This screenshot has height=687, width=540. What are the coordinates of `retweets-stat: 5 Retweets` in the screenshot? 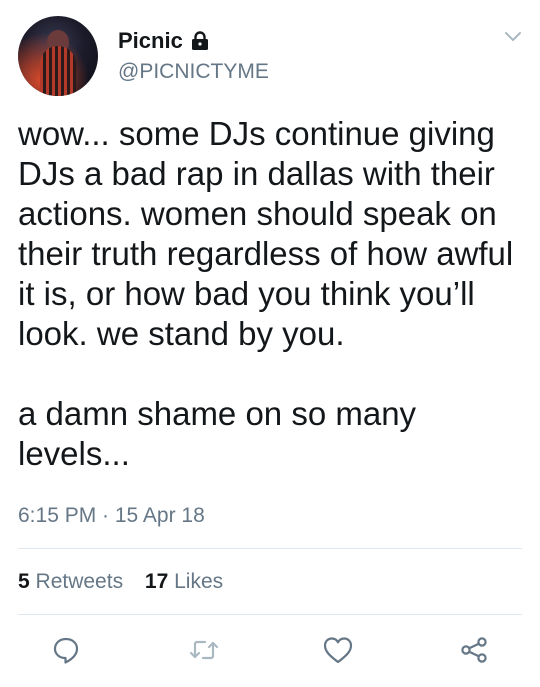 It's located at (70, 581).